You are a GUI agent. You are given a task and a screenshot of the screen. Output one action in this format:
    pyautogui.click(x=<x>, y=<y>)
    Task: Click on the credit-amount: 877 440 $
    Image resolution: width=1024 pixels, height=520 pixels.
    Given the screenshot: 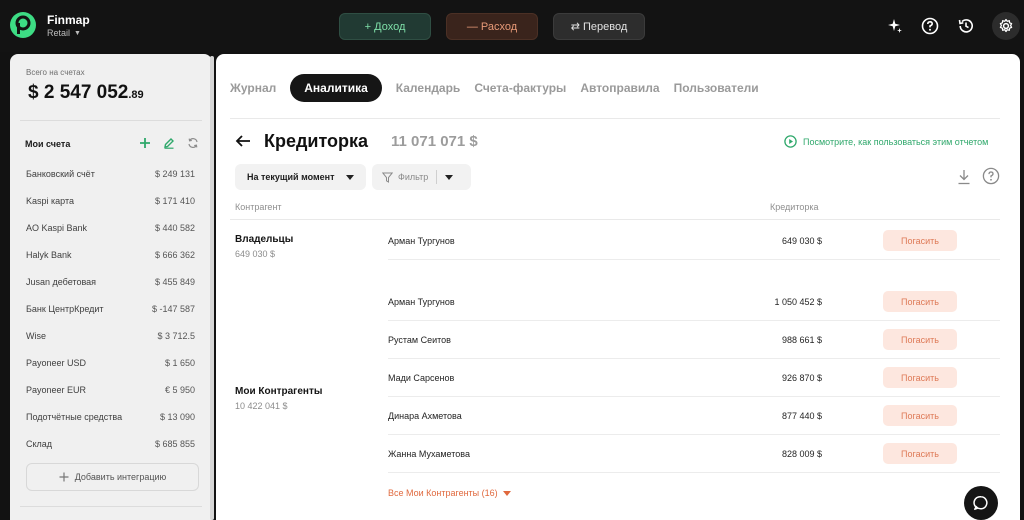 What is the action you would take?
    pyautogui.click(x=801, y=416)
    